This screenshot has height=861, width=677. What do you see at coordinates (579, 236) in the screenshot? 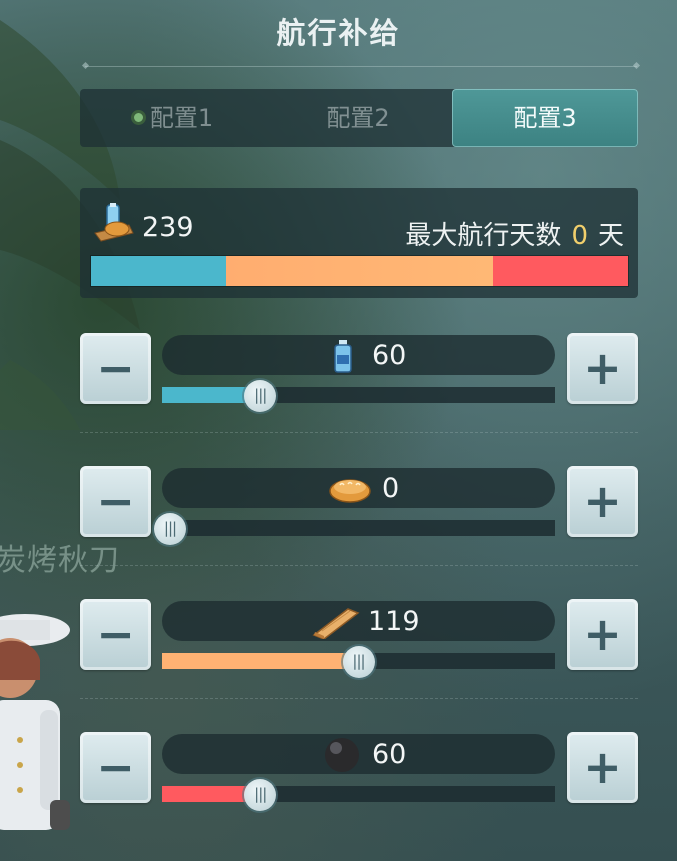
I see `max-days-value: 0` at bounding box center [579, 236].